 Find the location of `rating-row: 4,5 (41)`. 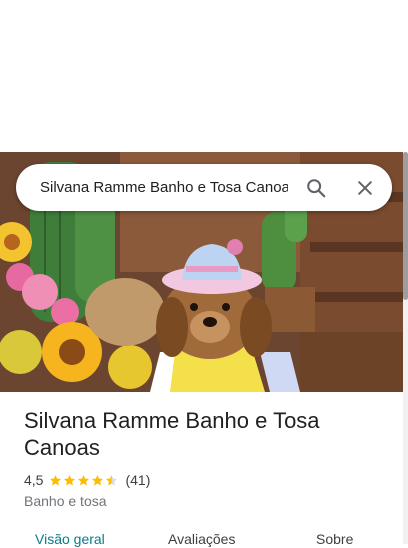

rating-row: 4,5 (41) is located at coordinates (87, 480).